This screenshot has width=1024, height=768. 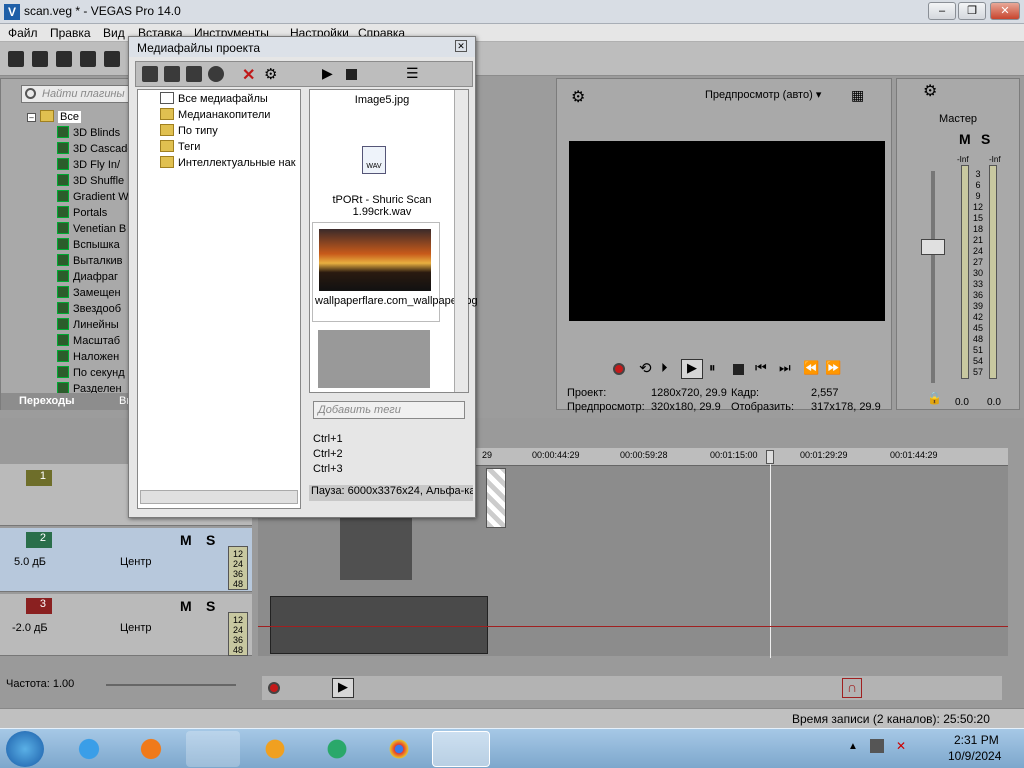 I want to click on media-play-icon: ▶, so click(x=327, y=73).